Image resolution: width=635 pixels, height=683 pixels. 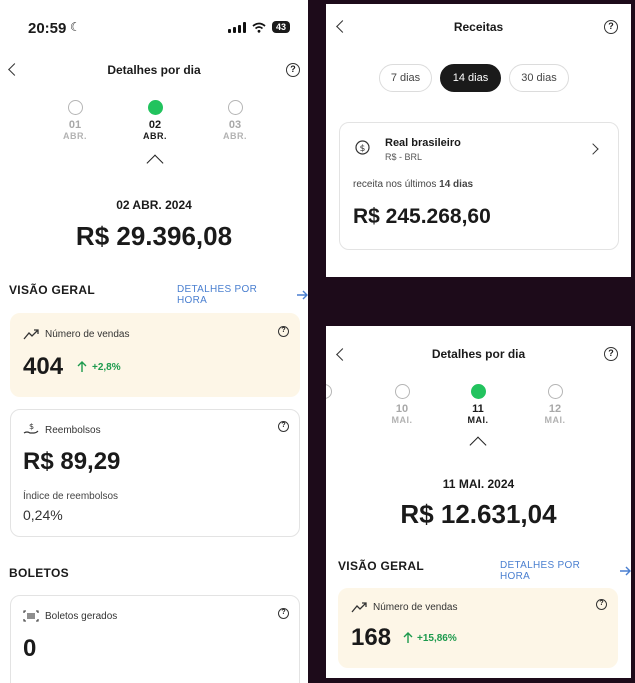 I want to click on revenue-caption: receita nos últimos 14 dias, so click(x=413, y=184).